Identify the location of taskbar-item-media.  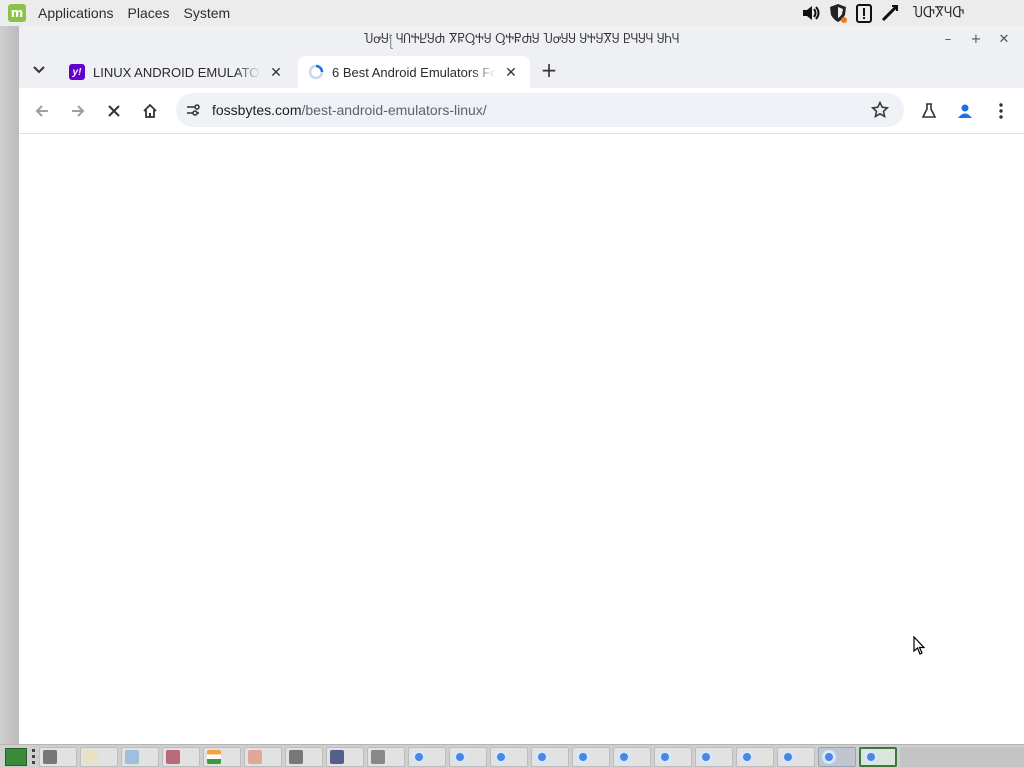
(181, 756).